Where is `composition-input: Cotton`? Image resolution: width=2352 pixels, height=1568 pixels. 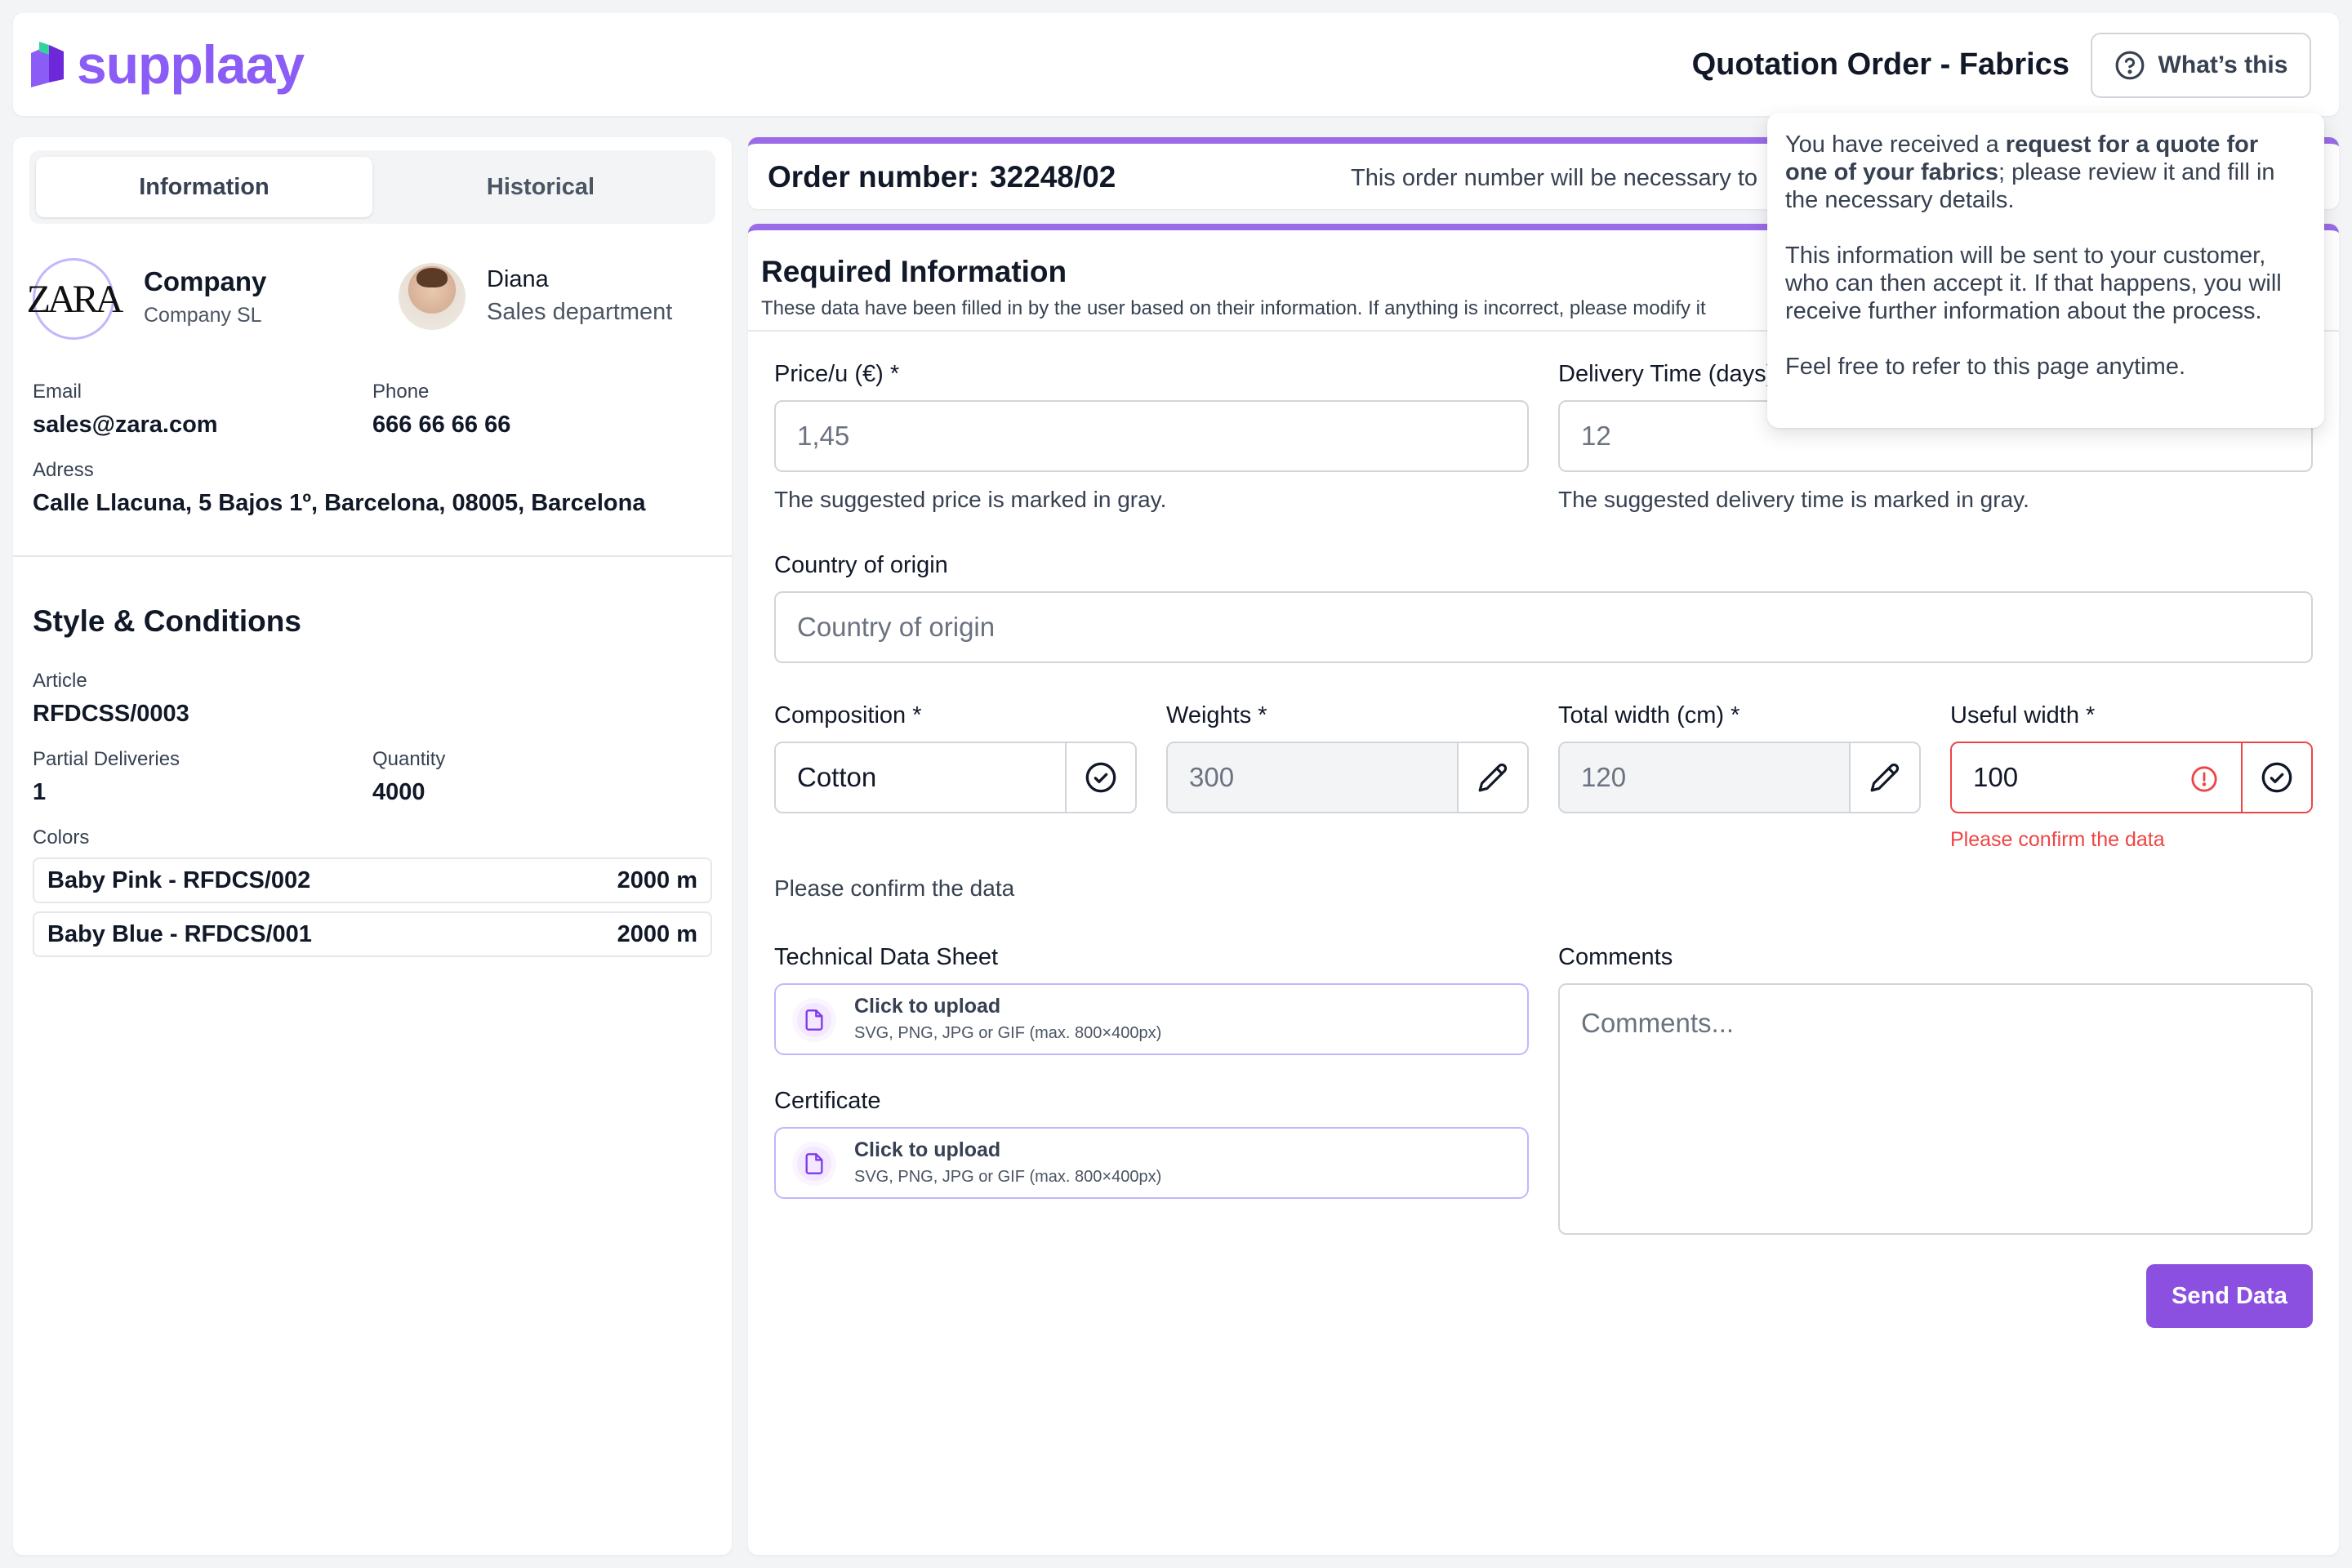 composition-input: Cotton is located at coordinates (920, 777).